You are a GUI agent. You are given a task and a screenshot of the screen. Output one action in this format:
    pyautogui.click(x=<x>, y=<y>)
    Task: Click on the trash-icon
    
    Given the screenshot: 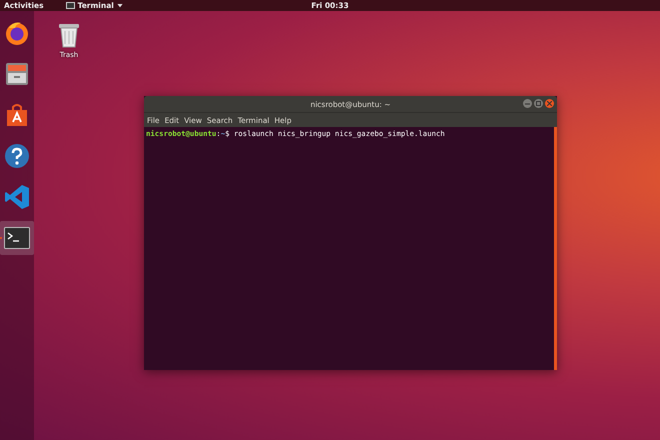 What is the action you would take?
    pyautogui.click(x=69, y=35)
    